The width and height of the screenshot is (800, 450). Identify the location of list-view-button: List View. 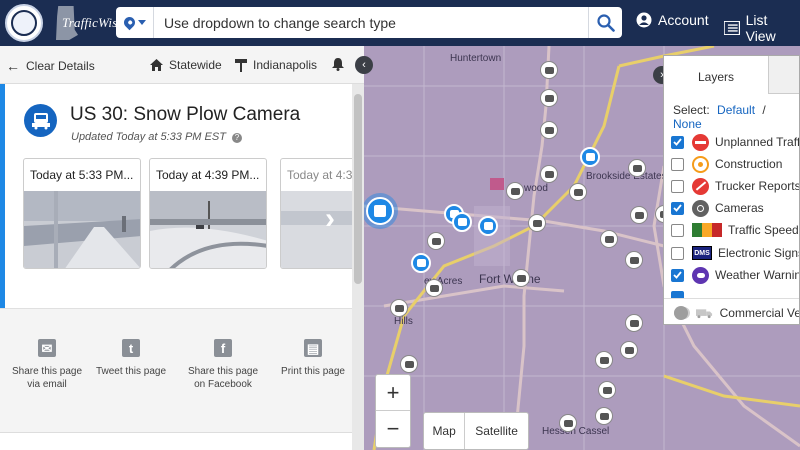
(762, 28).